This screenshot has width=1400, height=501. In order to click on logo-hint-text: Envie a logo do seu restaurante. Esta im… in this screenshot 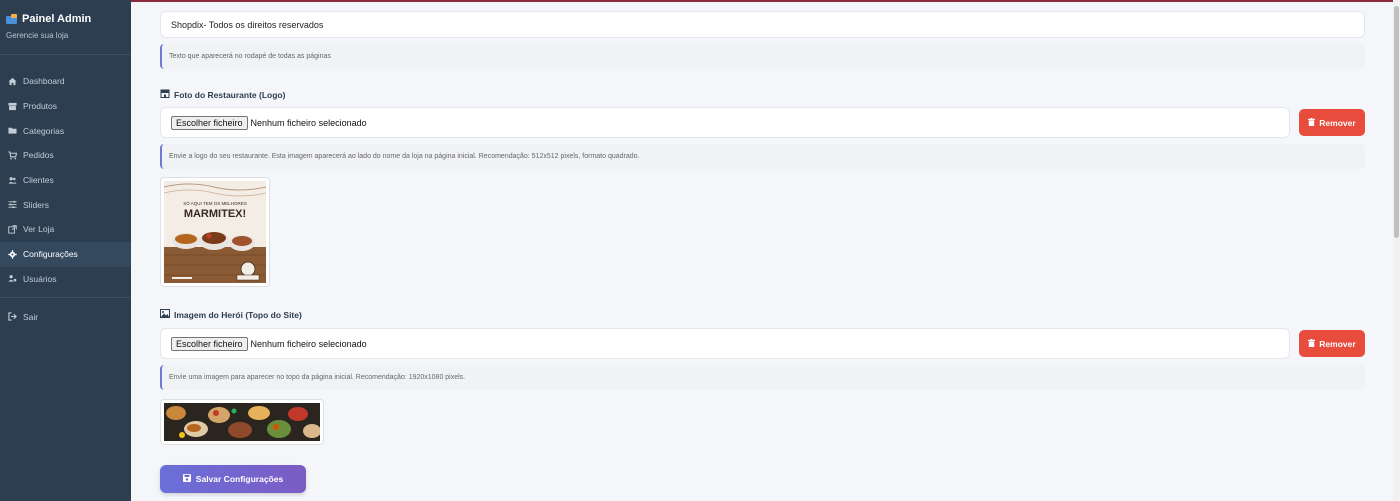, I will do `click(404, 156)`.